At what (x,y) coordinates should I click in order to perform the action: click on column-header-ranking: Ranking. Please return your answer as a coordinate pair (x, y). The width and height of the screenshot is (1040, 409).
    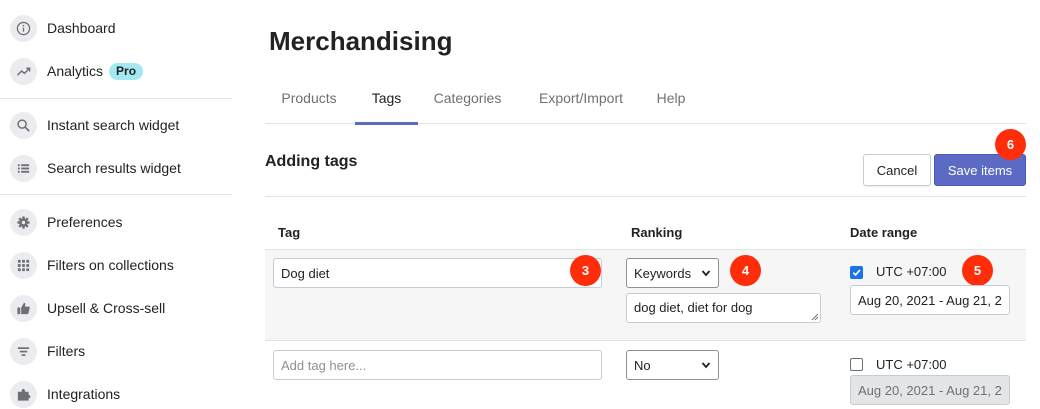
    Looking at the image, I should click on (657, 232).